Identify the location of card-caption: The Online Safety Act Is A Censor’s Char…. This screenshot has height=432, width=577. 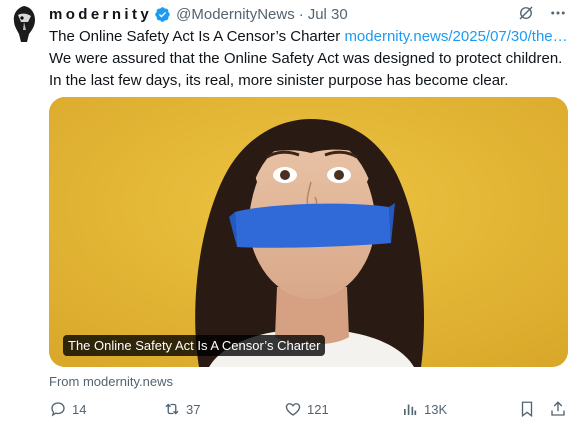
(194, 345).